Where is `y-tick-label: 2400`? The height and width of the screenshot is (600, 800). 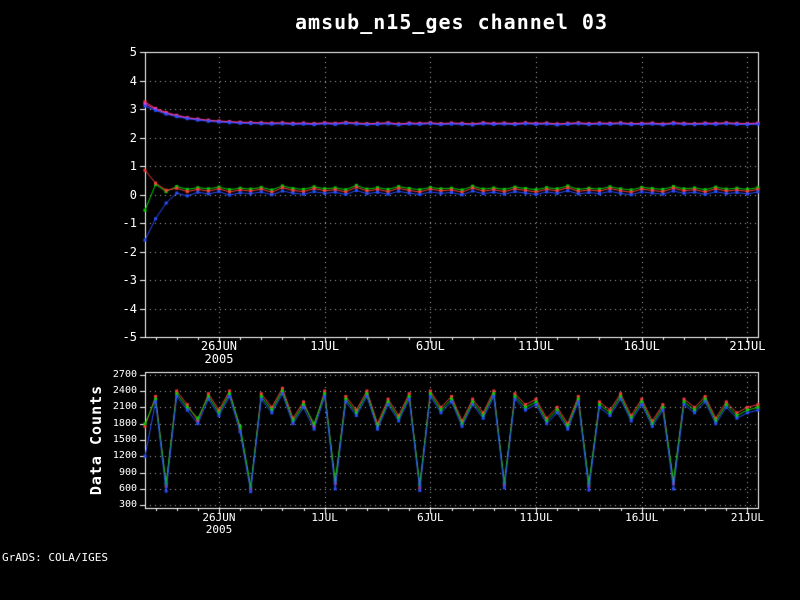
y-tick-label: 2400 is located at coordinates (124, 391).